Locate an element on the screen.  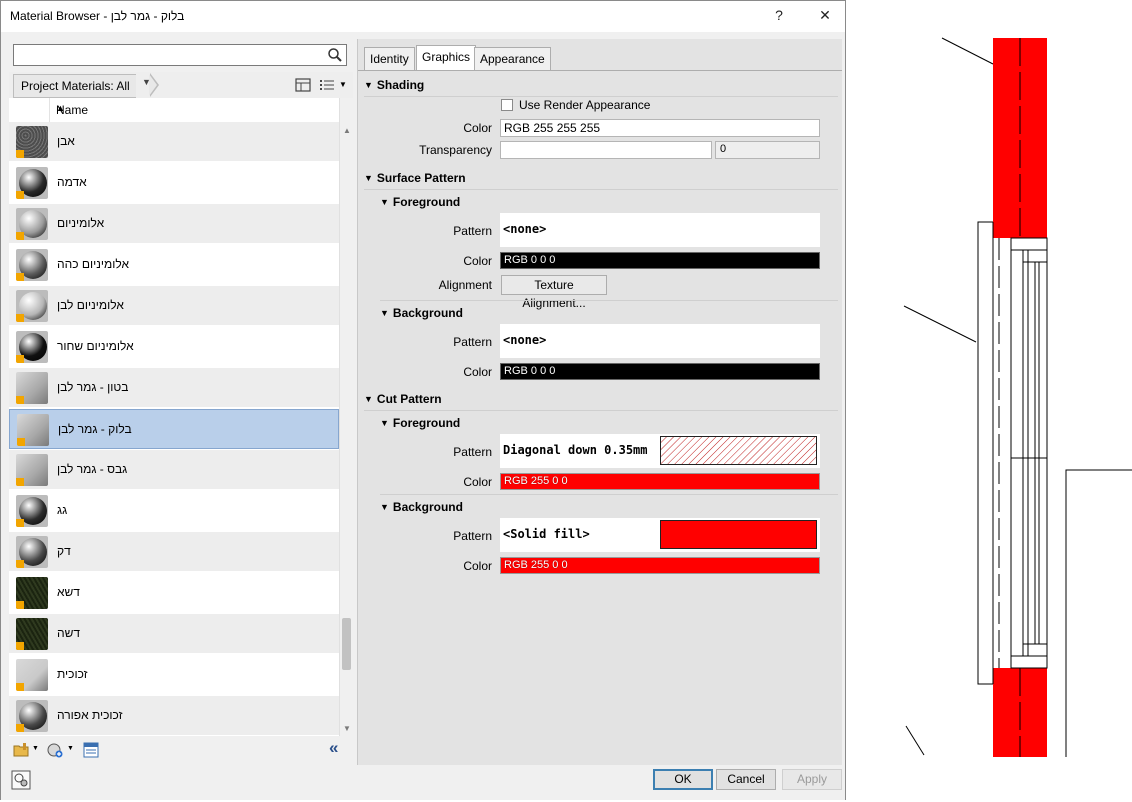
list-item: אלומיניום is located at coordinates (174, 224).